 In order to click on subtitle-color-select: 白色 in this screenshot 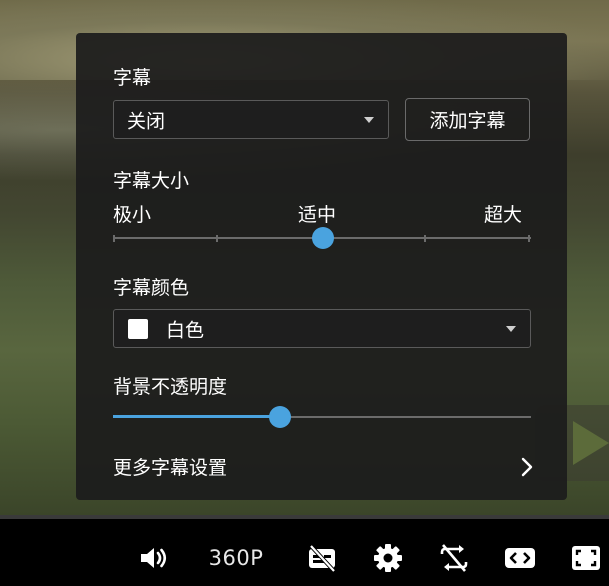, I will do `click(322, 328)`.